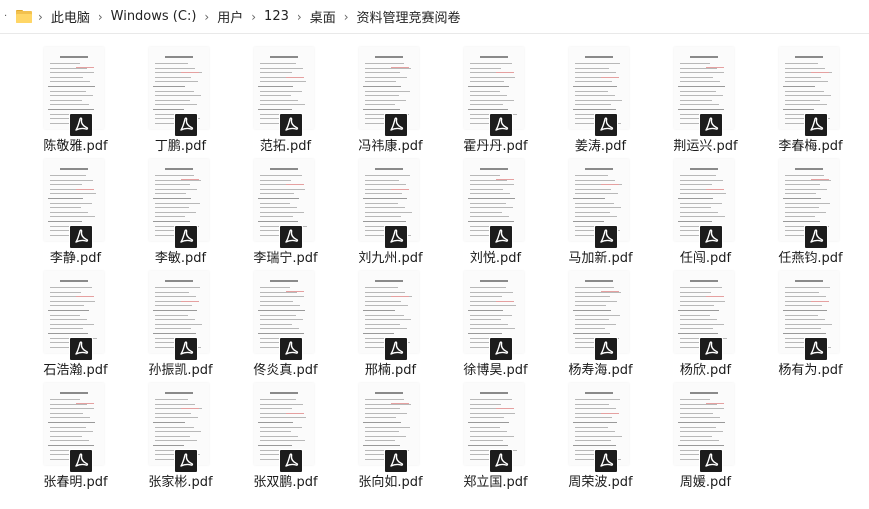  What do you see at coordinates (810, 213) in the screenshot?
I see `file-item: 任燕钧.pdf` at bounding box center [810, 213].